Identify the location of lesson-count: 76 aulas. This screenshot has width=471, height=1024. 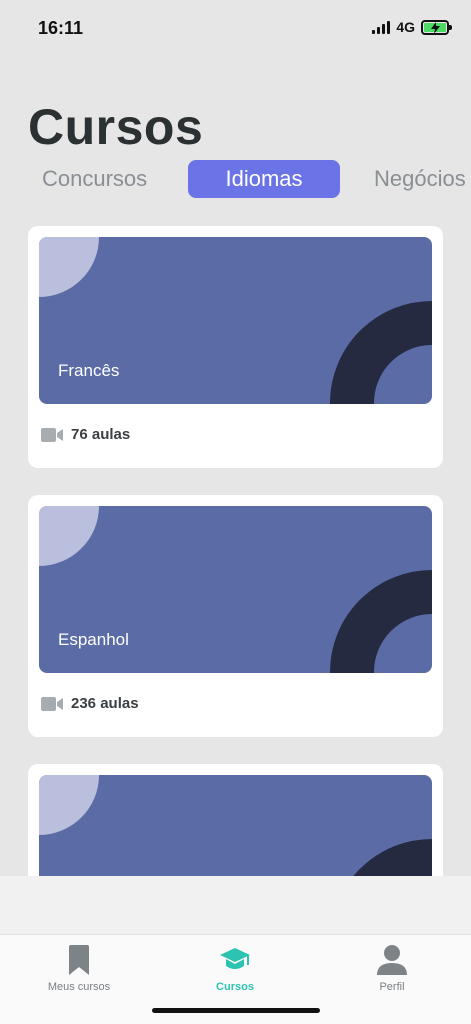
(101, 434).